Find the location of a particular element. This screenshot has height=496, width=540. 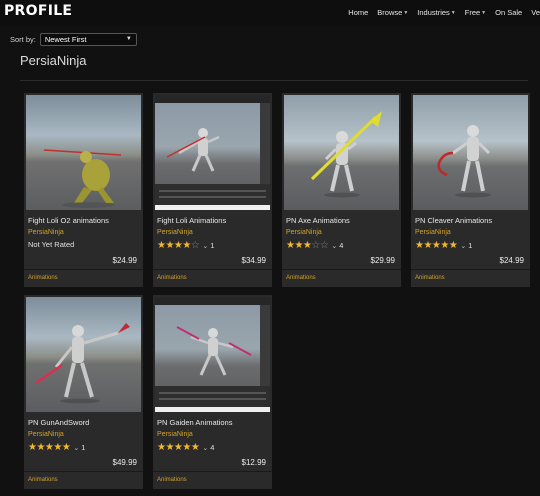

nav-industries-label: Industries is located at coordinates (433, 12).